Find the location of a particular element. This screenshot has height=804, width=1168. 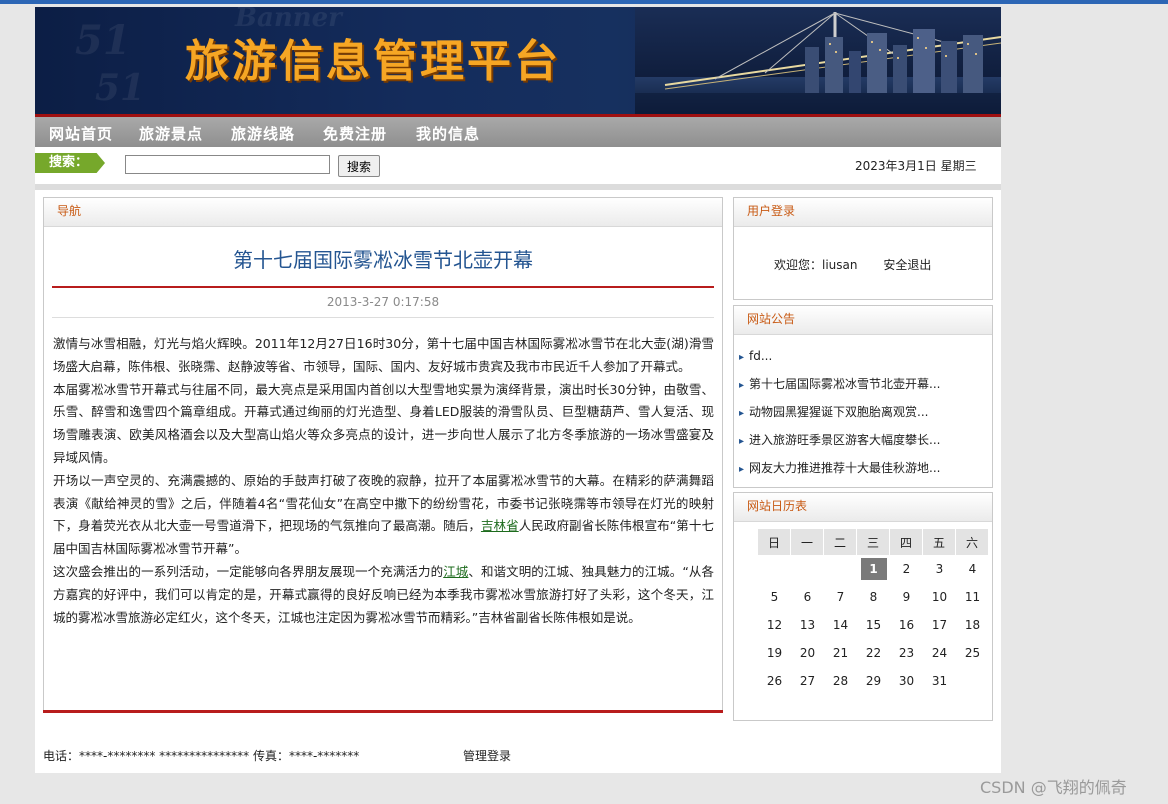

welcome-text: 欢迎您：liusan is located at coordinates (816, 265).